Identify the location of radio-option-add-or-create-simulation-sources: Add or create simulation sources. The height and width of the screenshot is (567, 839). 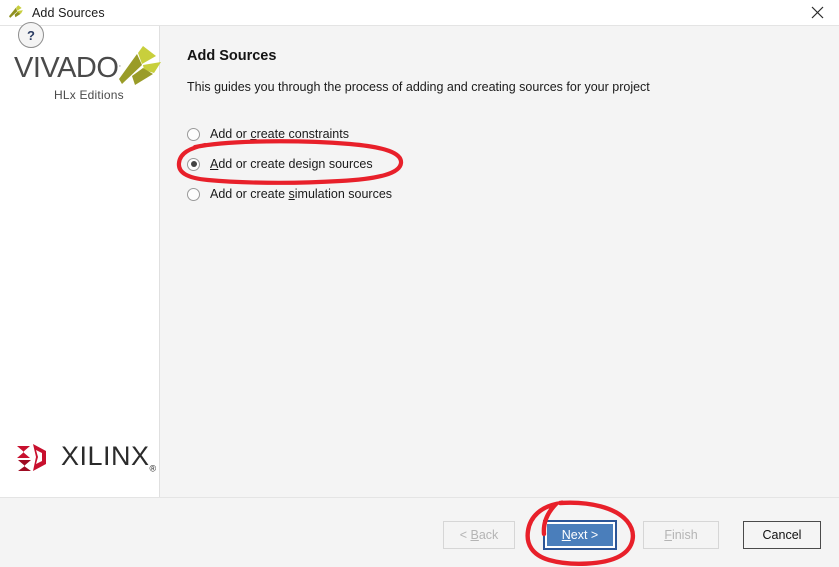
(289, 194).